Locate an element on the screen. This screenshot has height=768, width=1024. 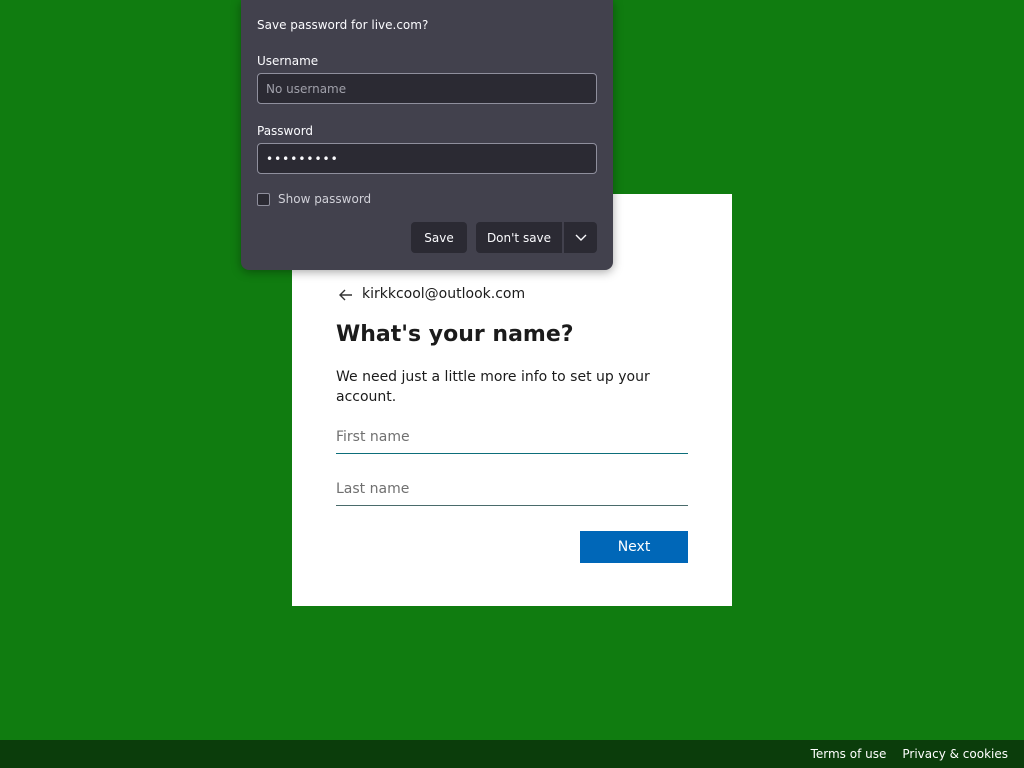
show-password-checkbox is located at coordinates (263, 199).